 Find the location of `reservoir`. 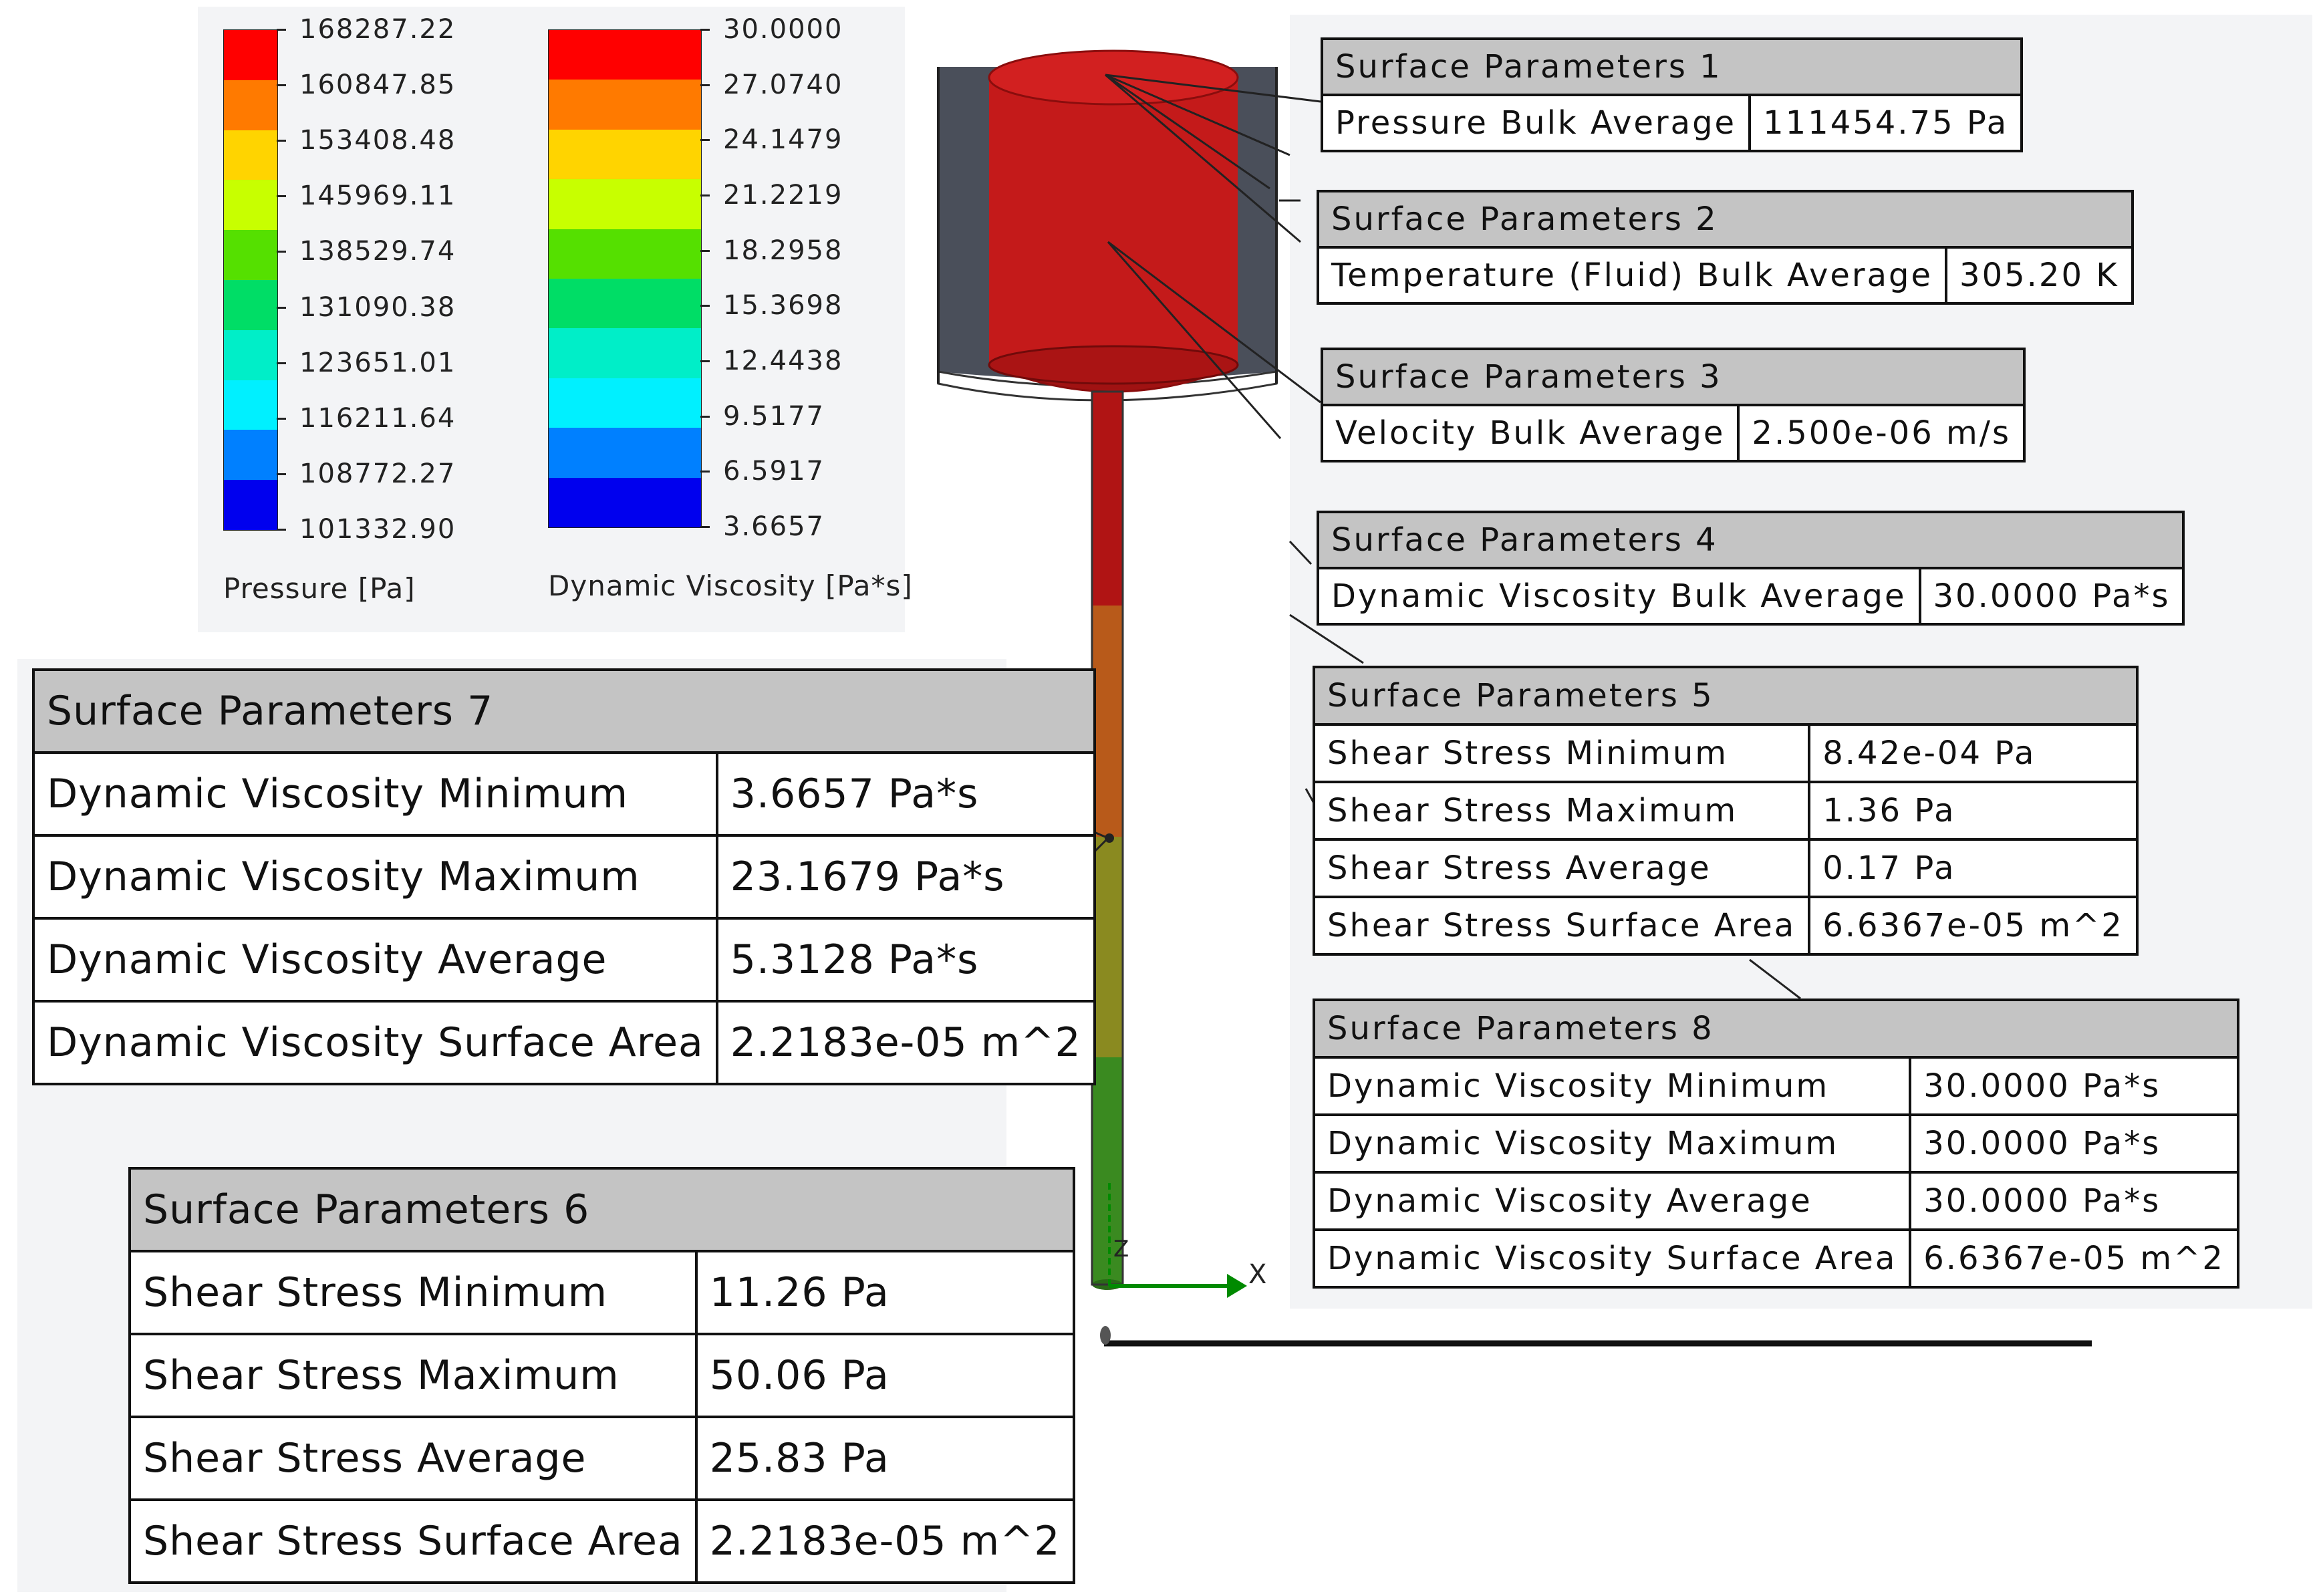

reservoir is located at coordinates (1113, 221).